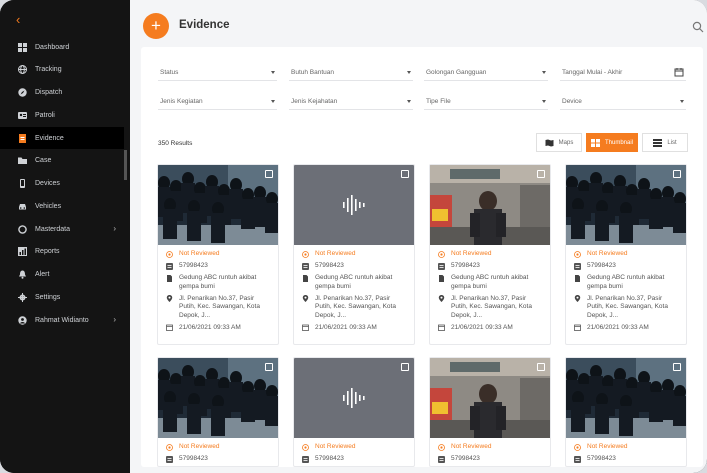  What do you see at coordinates (665, 142) in the screenshot?
I see `list-view-button: List` at bounding box center [665, 142].